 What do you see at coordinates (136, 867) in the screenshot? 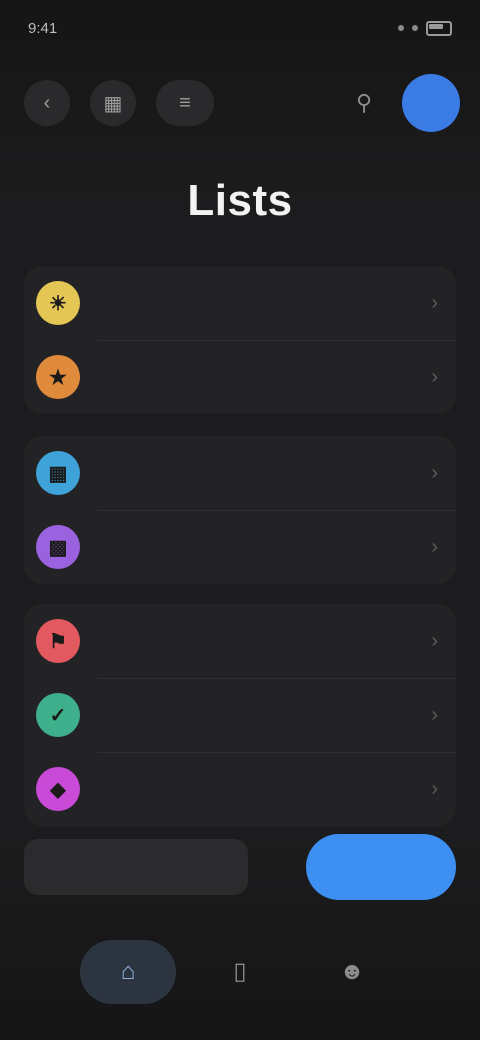
I see `search-input` at bounding box center [136, 867].